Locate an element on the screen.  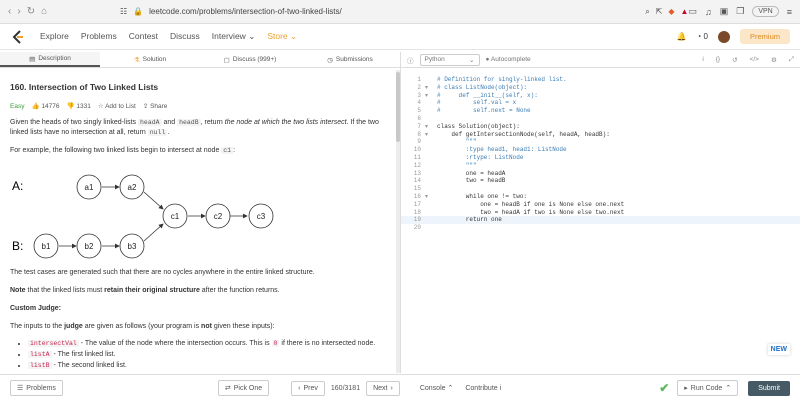
wallet-icon: ▣ is located at coordinates (724, 11).